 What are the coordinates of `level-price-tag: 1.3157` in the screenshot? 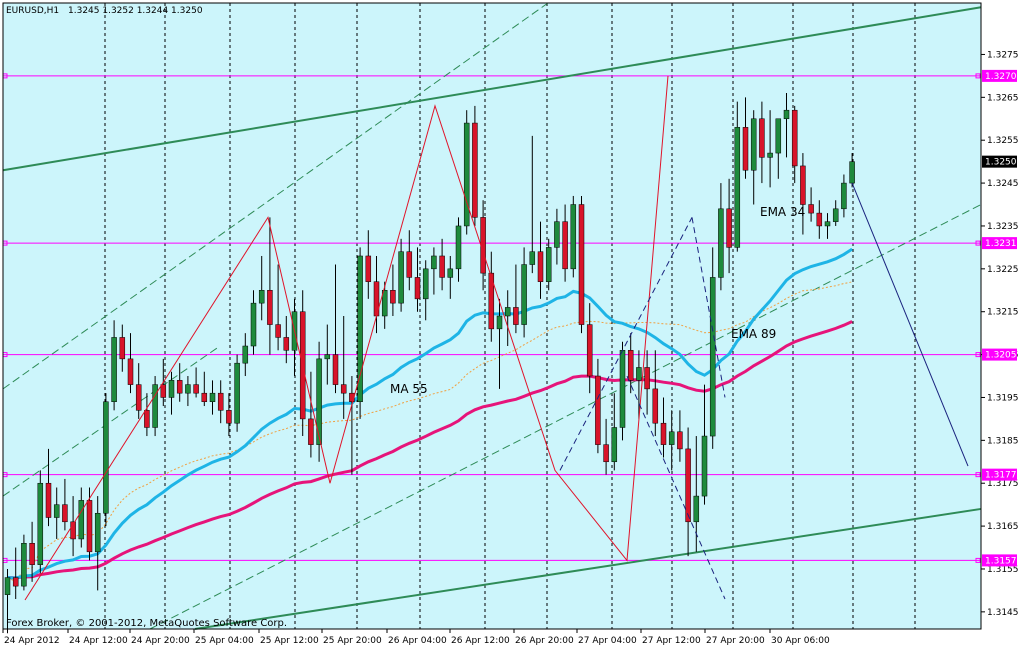 It's located at (1001, 561).